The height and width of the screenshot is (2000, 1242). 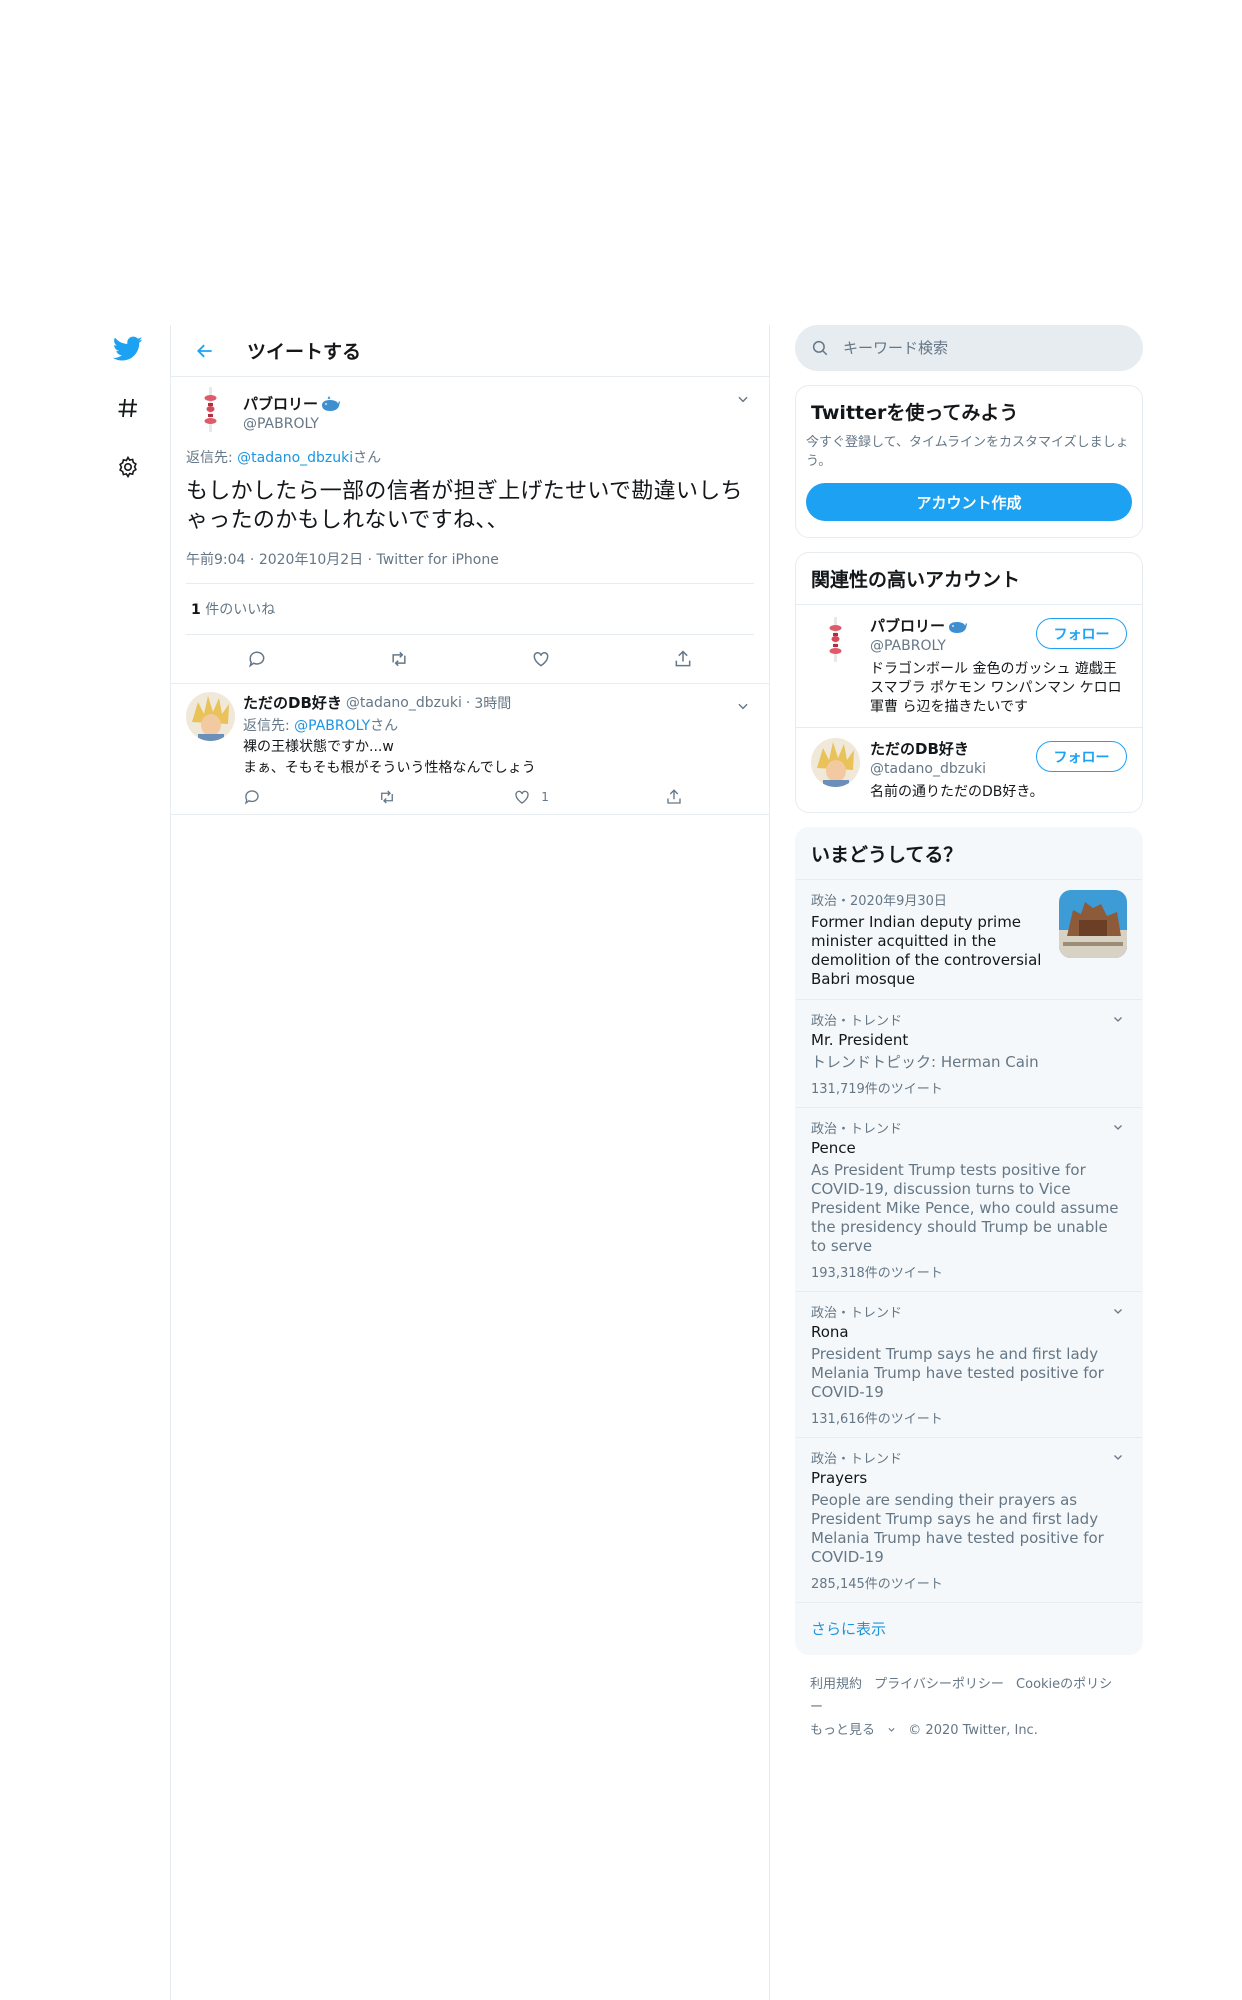 I want to click on show-more-link: さらに表示, so click(x=969, y=1628).